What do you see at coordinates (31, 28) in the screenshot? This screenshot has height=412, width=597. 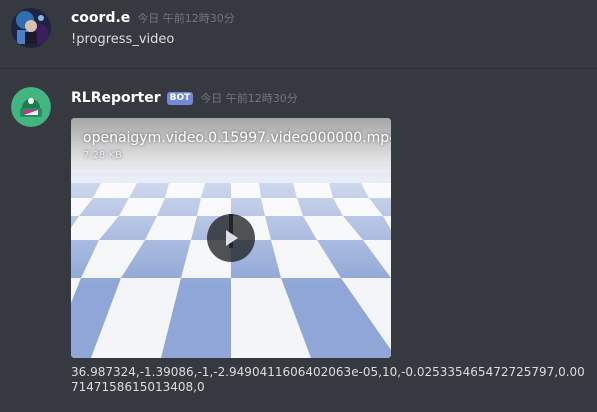 I see `user-avatar` at bounding box center [31, 28].